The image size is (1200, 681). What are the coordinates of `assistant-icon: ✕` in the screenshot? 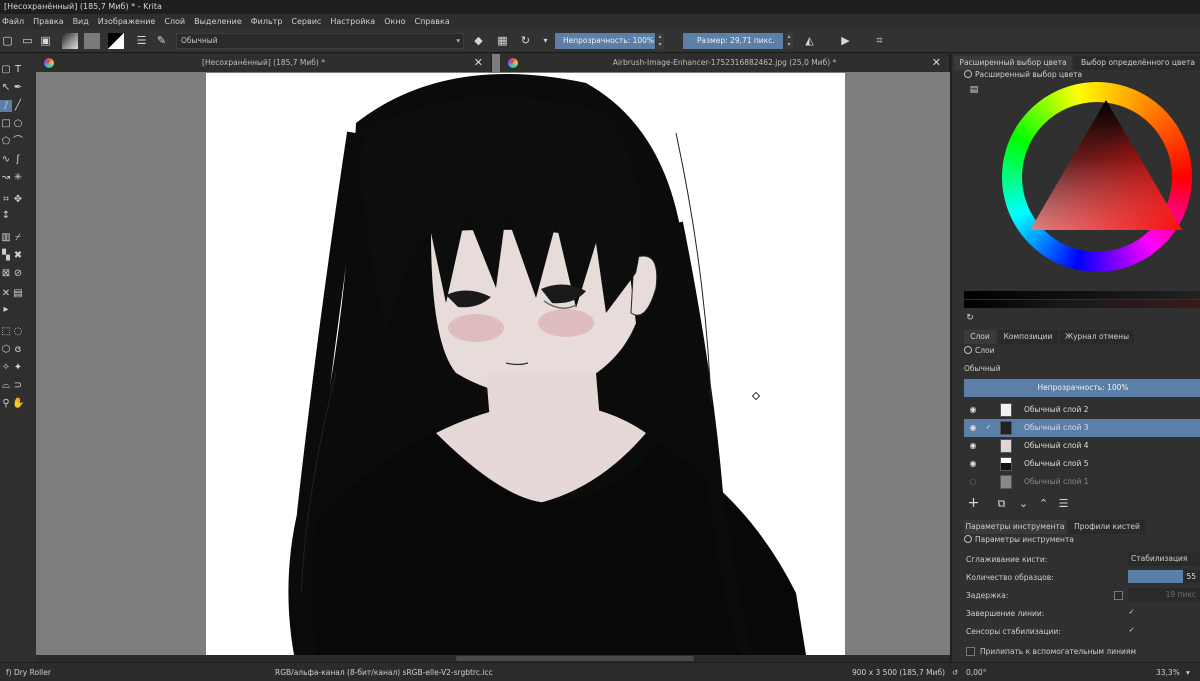 It's located at (6, 294).